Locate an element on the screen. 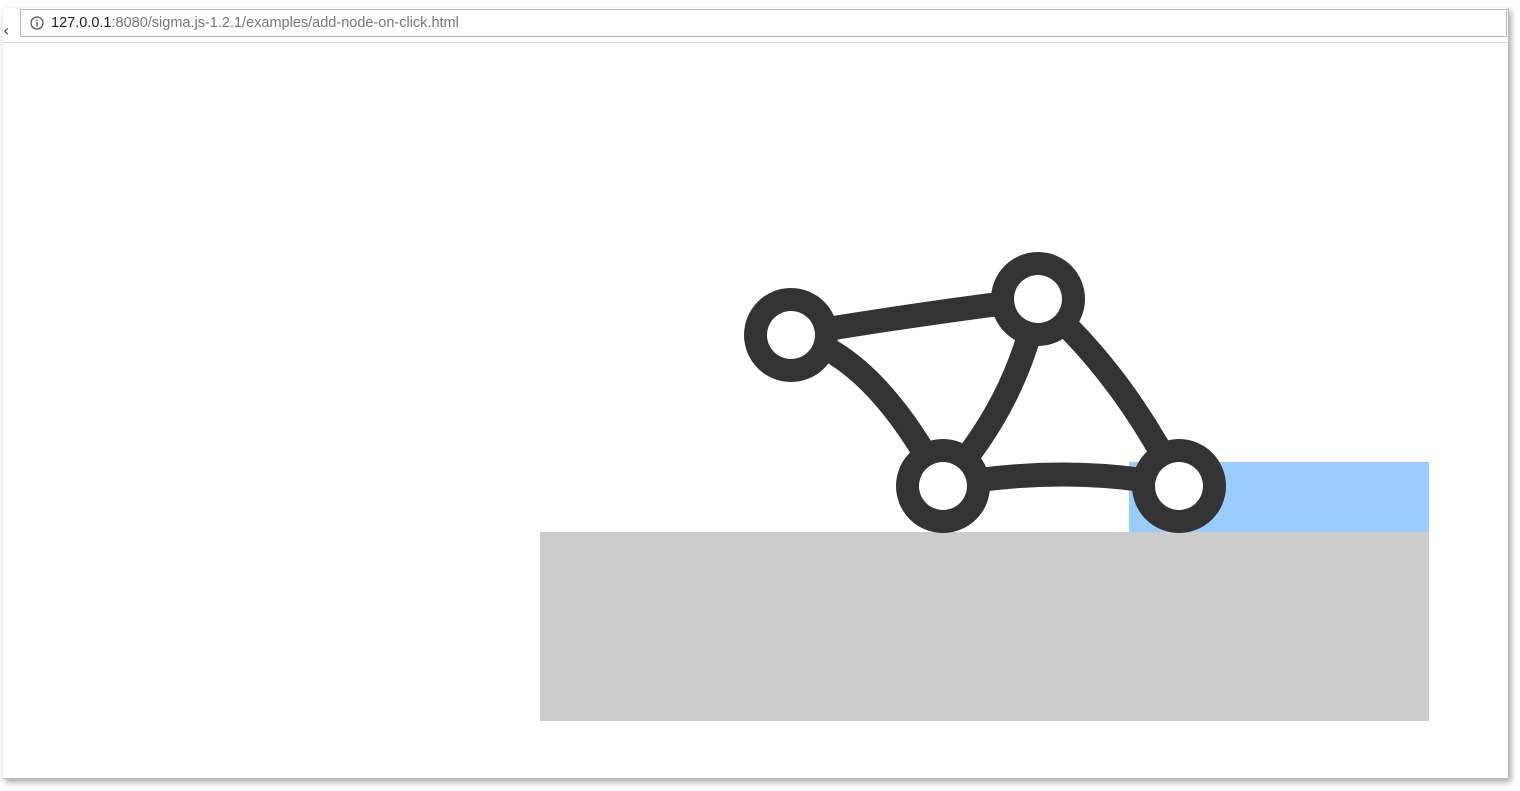  url-host: 127.0.0.1 is located at coordinates (81, 23).